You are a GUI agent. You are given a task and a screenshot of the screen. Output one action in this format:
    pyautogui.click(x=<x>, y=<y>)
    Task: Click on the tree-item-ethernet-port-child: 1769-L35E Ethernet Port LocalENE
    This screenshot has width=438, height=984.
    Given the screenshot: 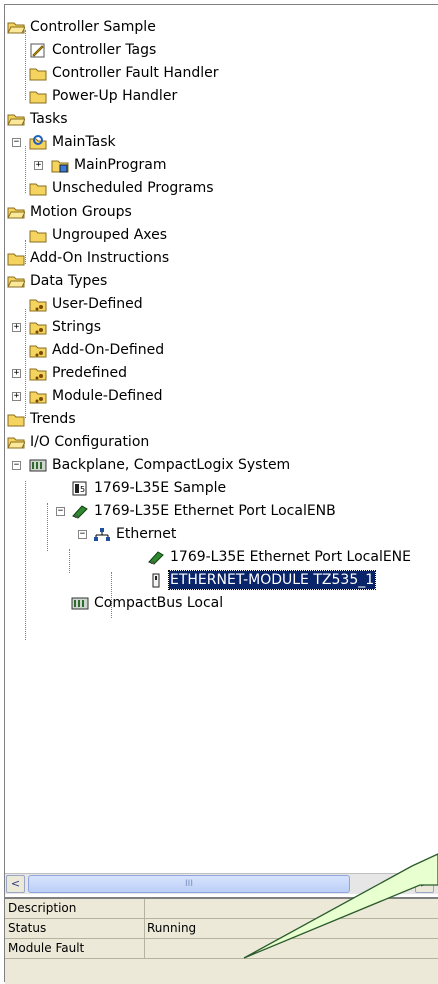 What is the action you would take?
    pyautogui.click(x=279, y=557)
    